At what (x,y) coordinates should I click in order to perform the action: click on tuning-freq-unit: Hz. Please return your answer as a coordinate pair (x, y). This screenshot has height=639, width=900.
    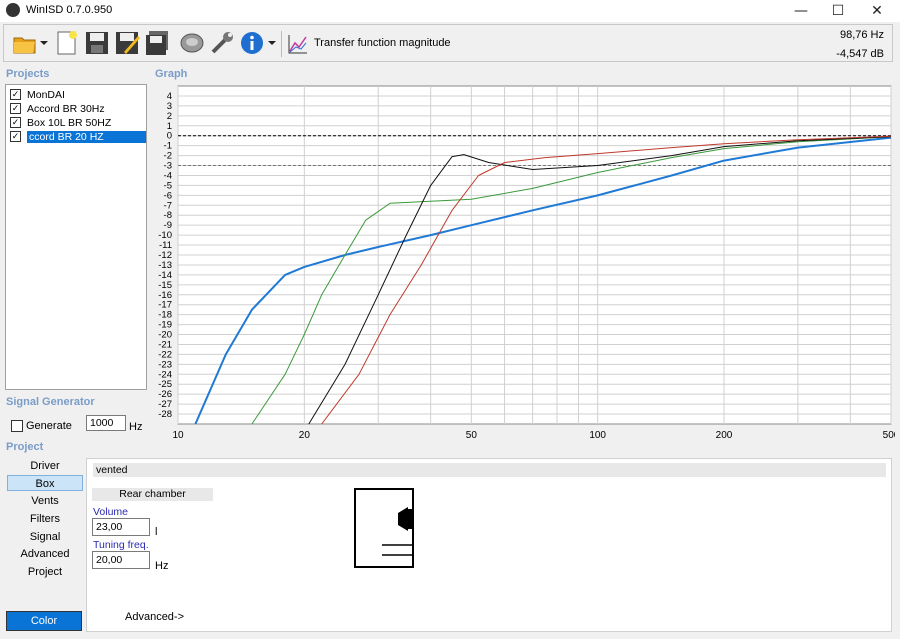
    Looking at the image, I should click on (162, 566).